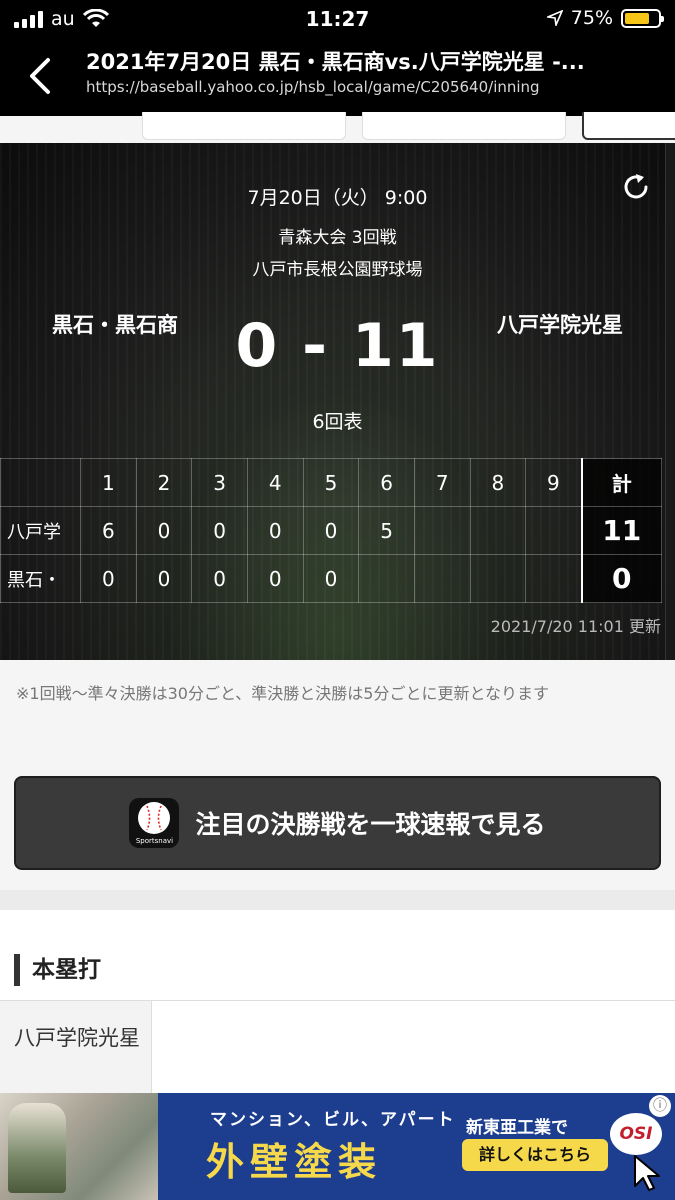 This screenshot has height=1200, width=675. What do you see at coordinates (621, 482) in the screenshot?
I see `total-header: 計` at bounding box center [621, 482].